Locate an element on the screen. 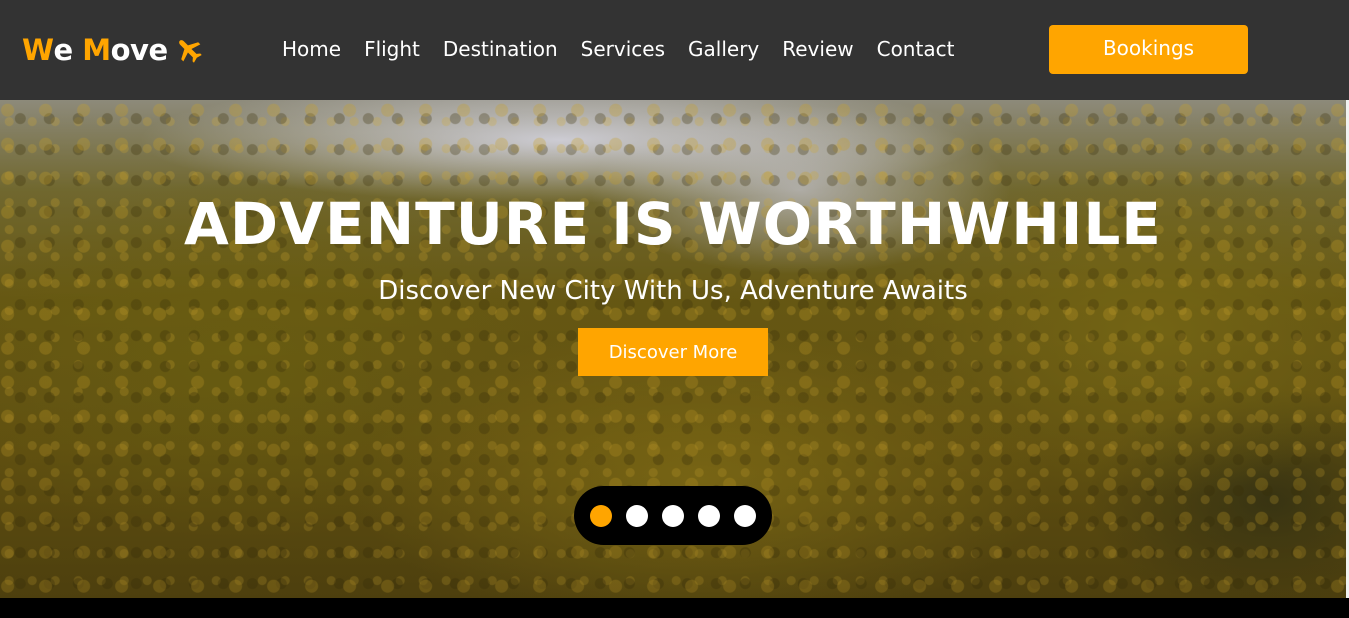 The image size is (1349, 618). logo-letter-w: W is located at coordinates (38, 50).